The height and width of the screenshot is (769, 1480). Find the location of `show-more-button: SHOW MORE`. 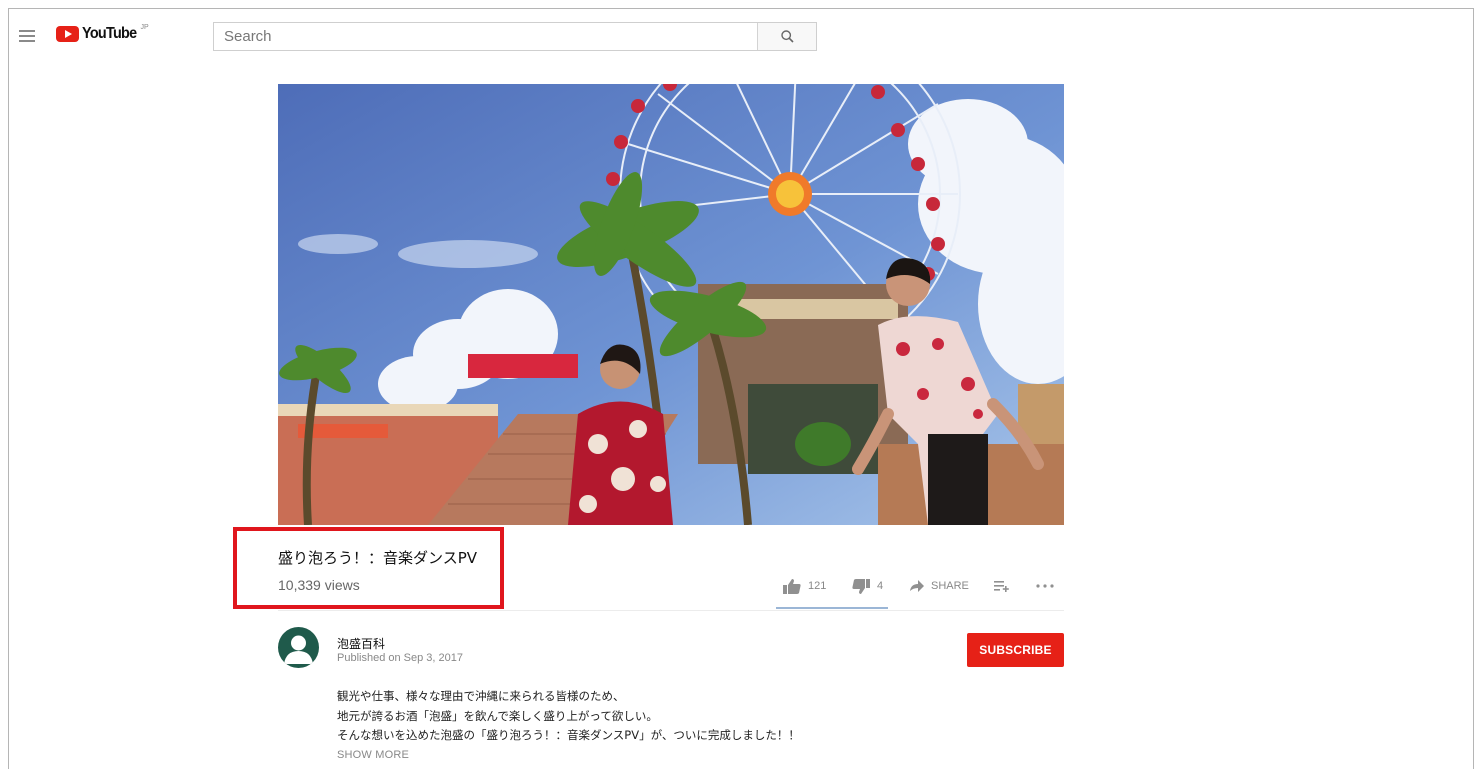

show-more-button: SHOW MORE is located at coordinates (373, 755).